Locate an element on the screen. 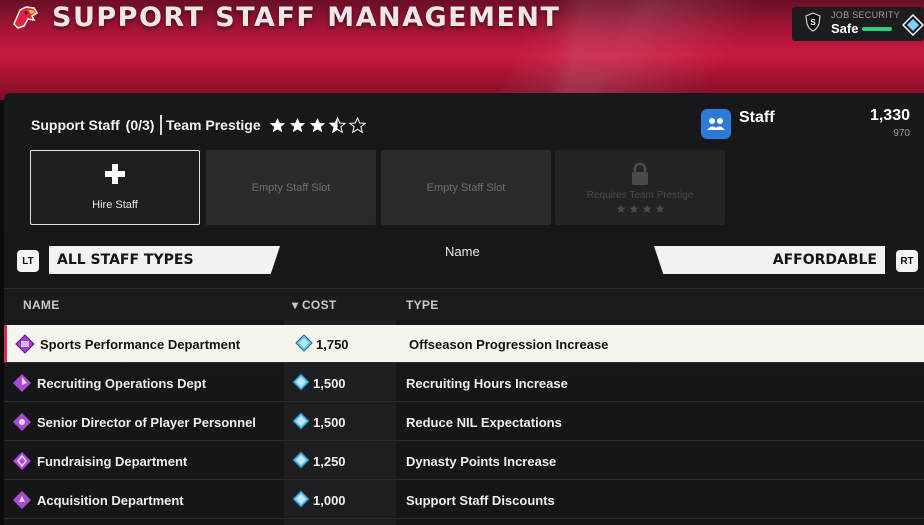  row-name: Senior Director of Player Personnel is located at coordinates (146, 422).